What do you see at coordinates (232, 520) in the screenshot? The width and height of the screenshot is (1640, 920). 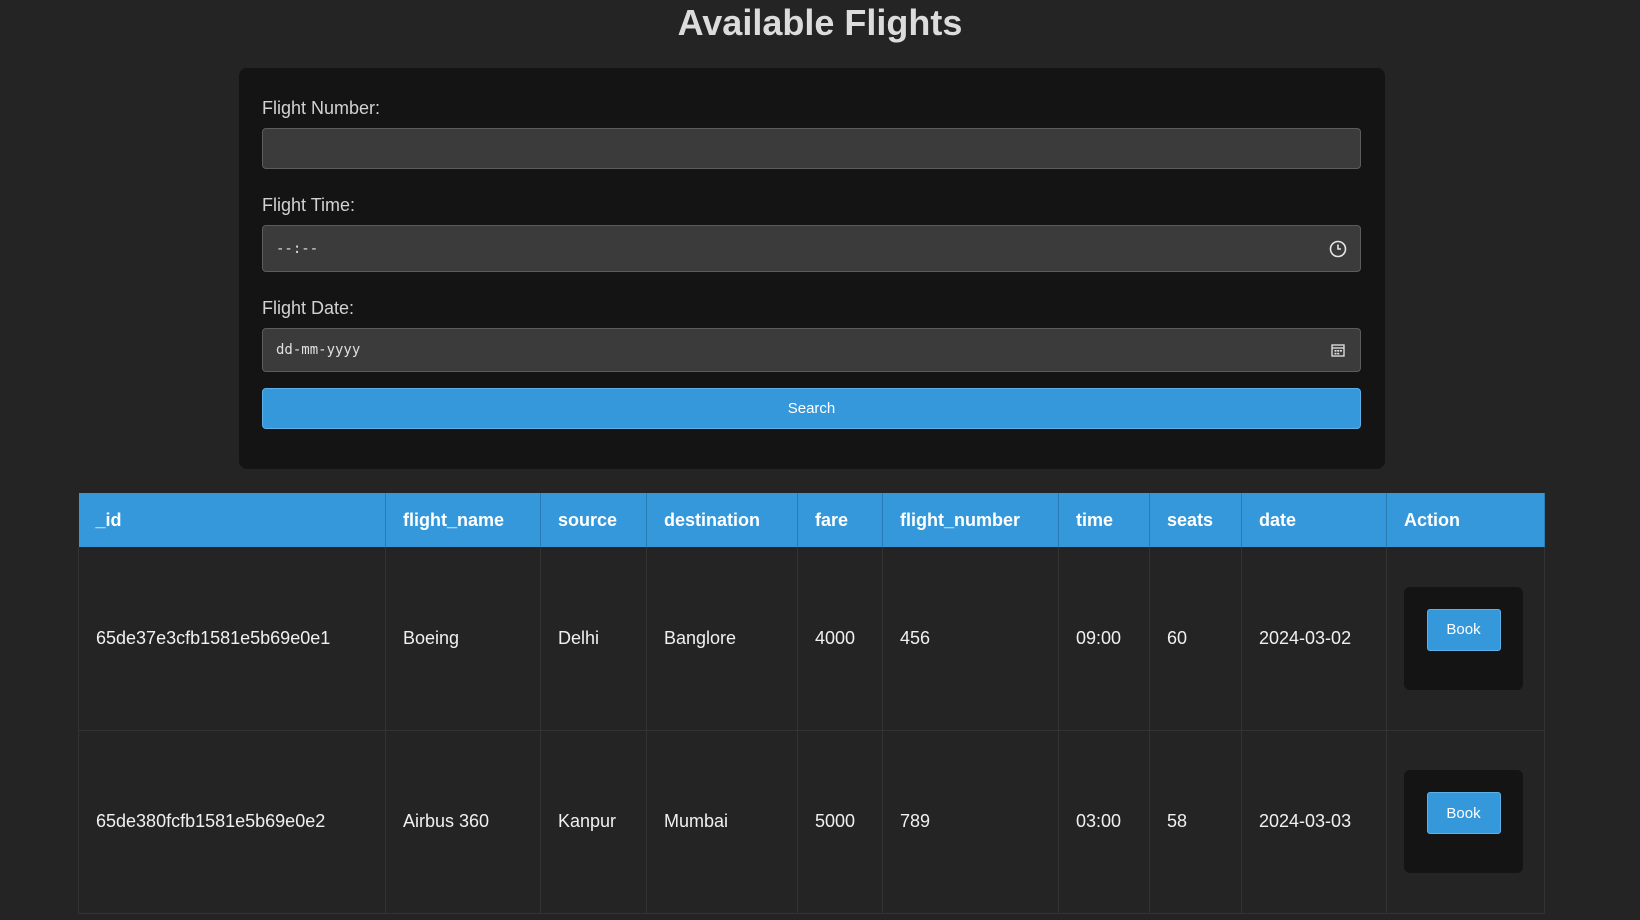 I see `column-header-id: _id` at bounding box center [232, 520].